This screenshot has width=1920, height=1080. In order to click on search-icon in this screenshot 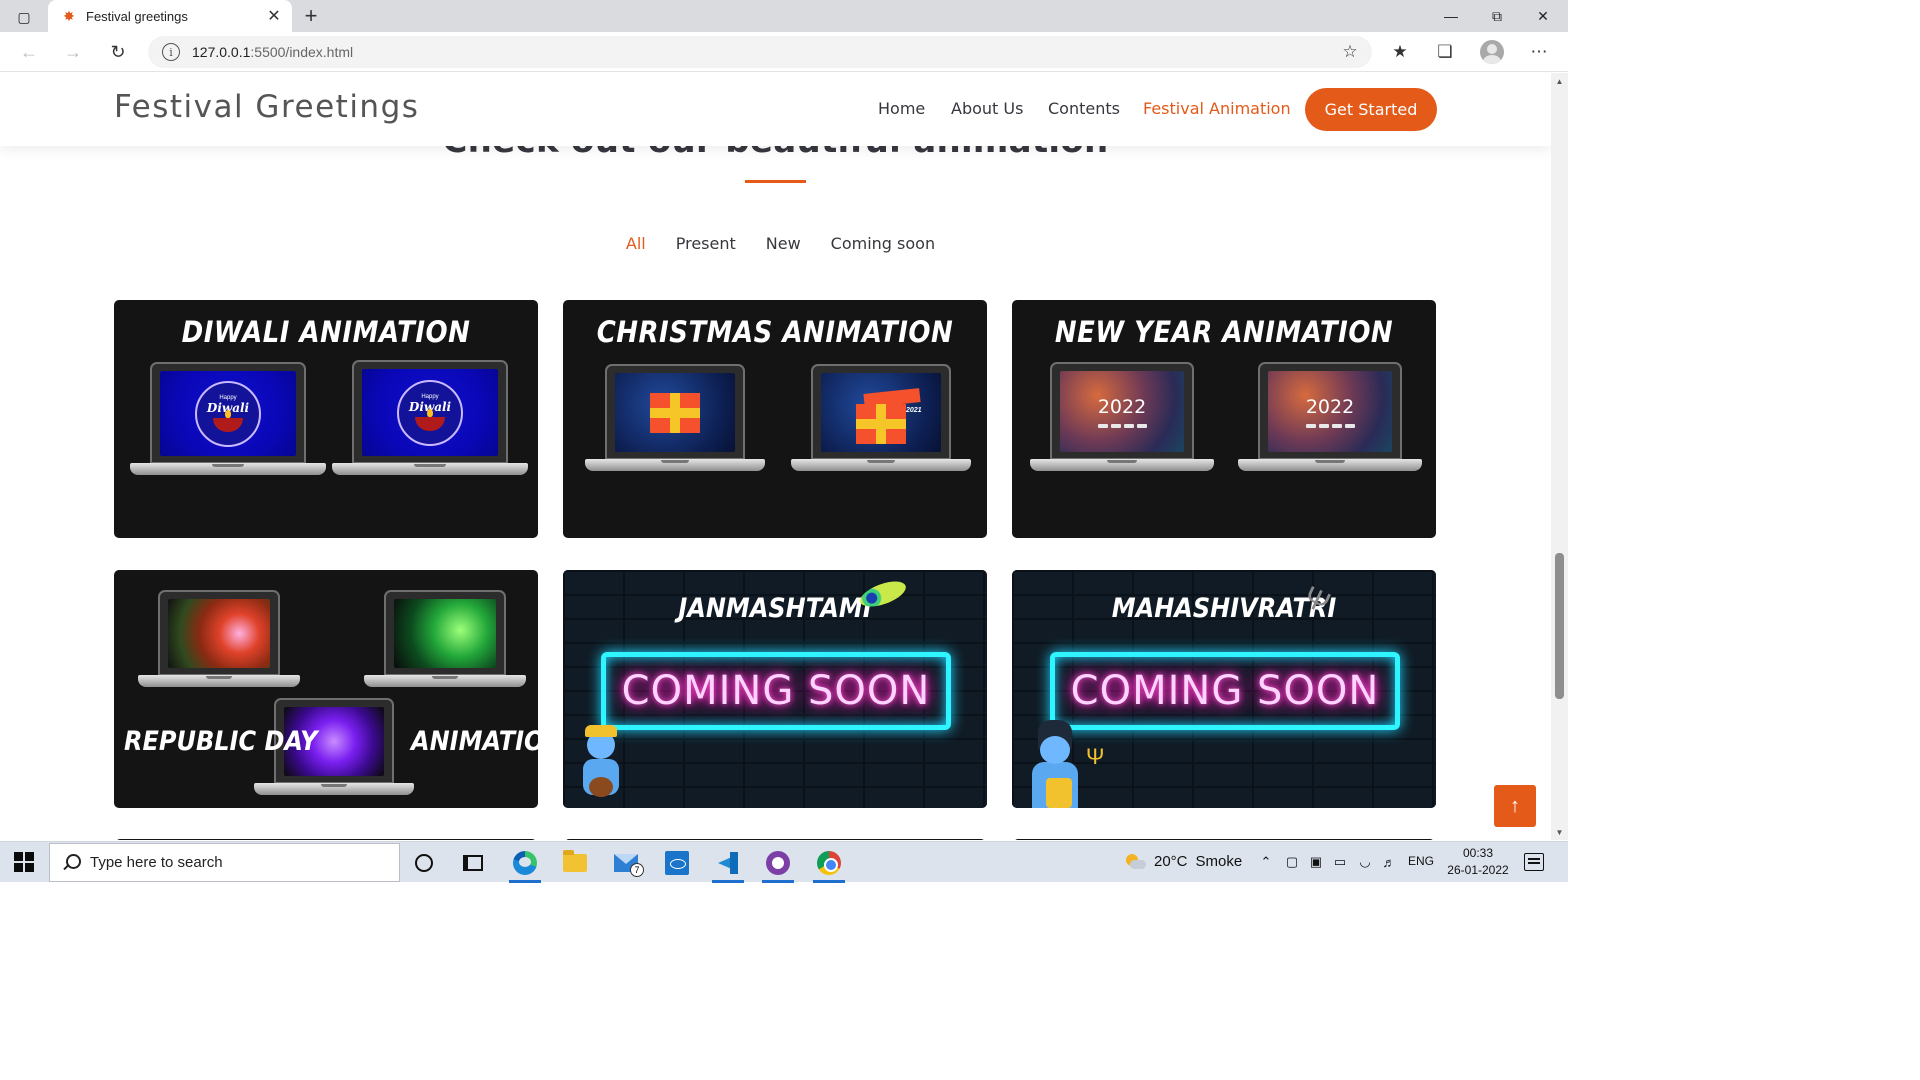, I will do `click(71, 862)`.